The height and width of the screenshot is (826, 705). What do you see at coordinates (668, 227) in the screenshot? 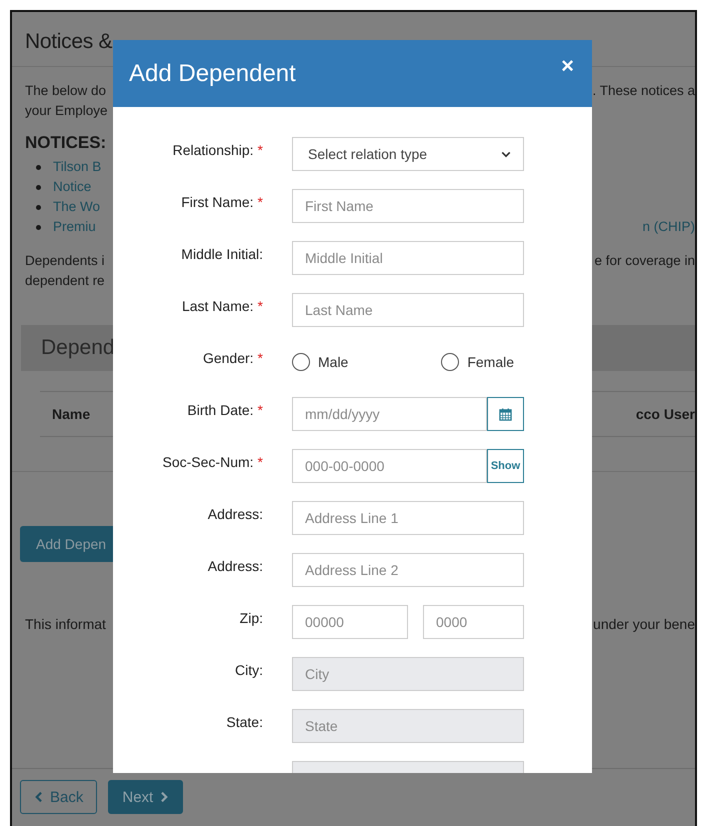
I see `notice-link: n (CHIP)` at bounding box center [668, 227].